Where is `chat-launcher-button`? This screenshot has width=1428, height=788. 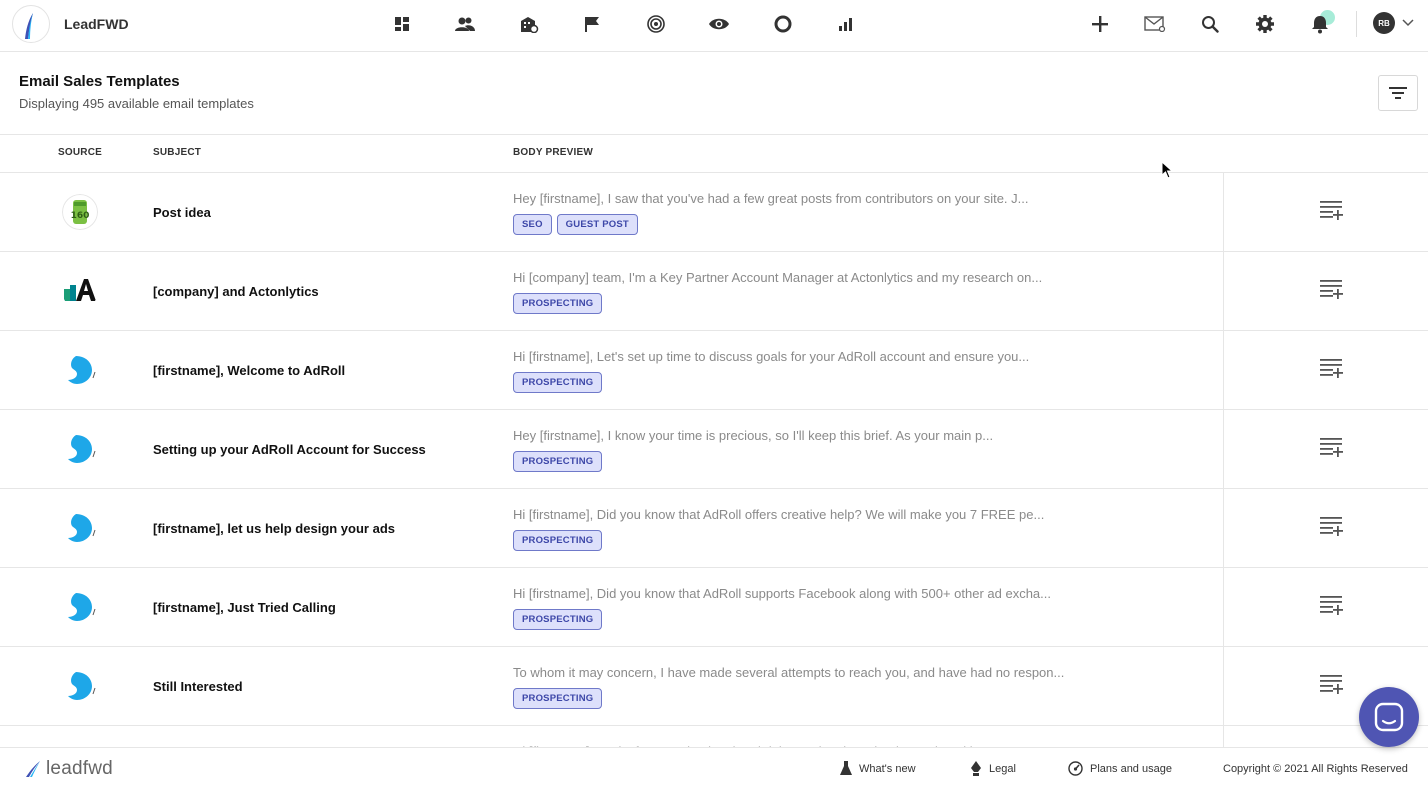
chat-launcher-button is located at coordinates (1389, 717).